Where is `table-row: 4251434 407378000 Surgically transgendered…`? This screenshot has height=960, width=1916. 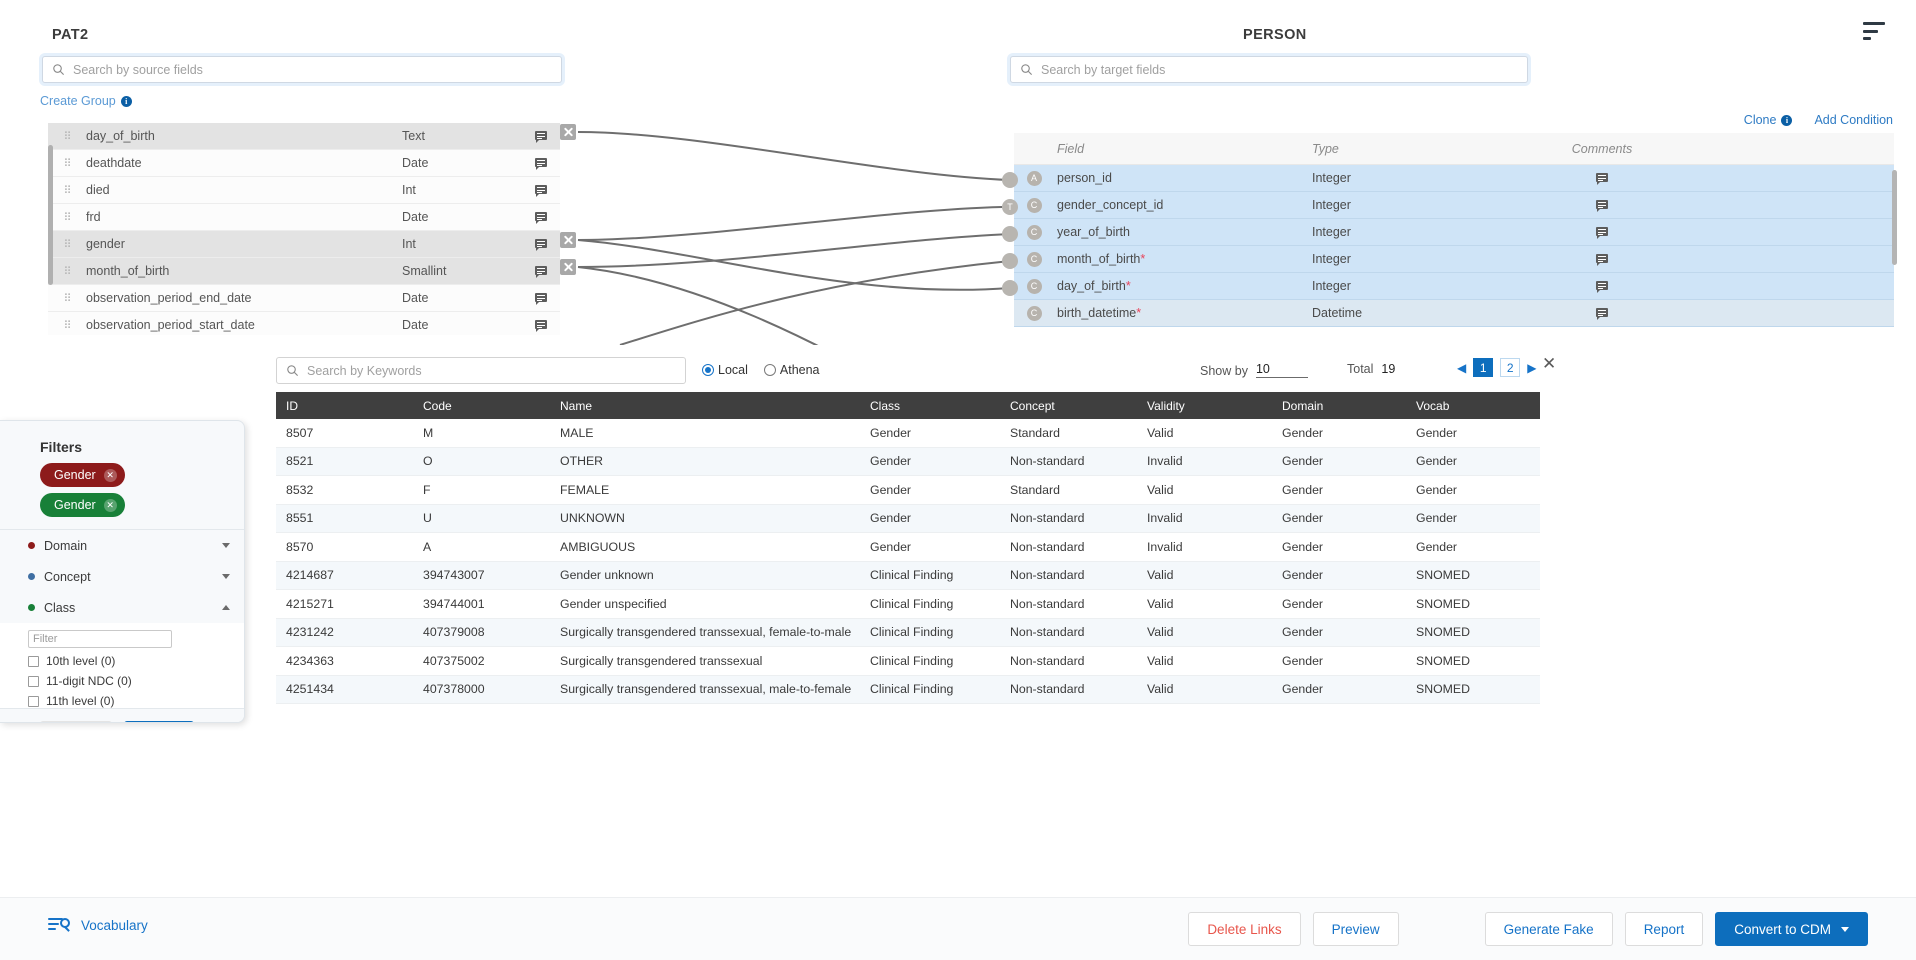
table-row: 4251434 407378000 Surgically transgendered… is located at coordinates (908, 689).